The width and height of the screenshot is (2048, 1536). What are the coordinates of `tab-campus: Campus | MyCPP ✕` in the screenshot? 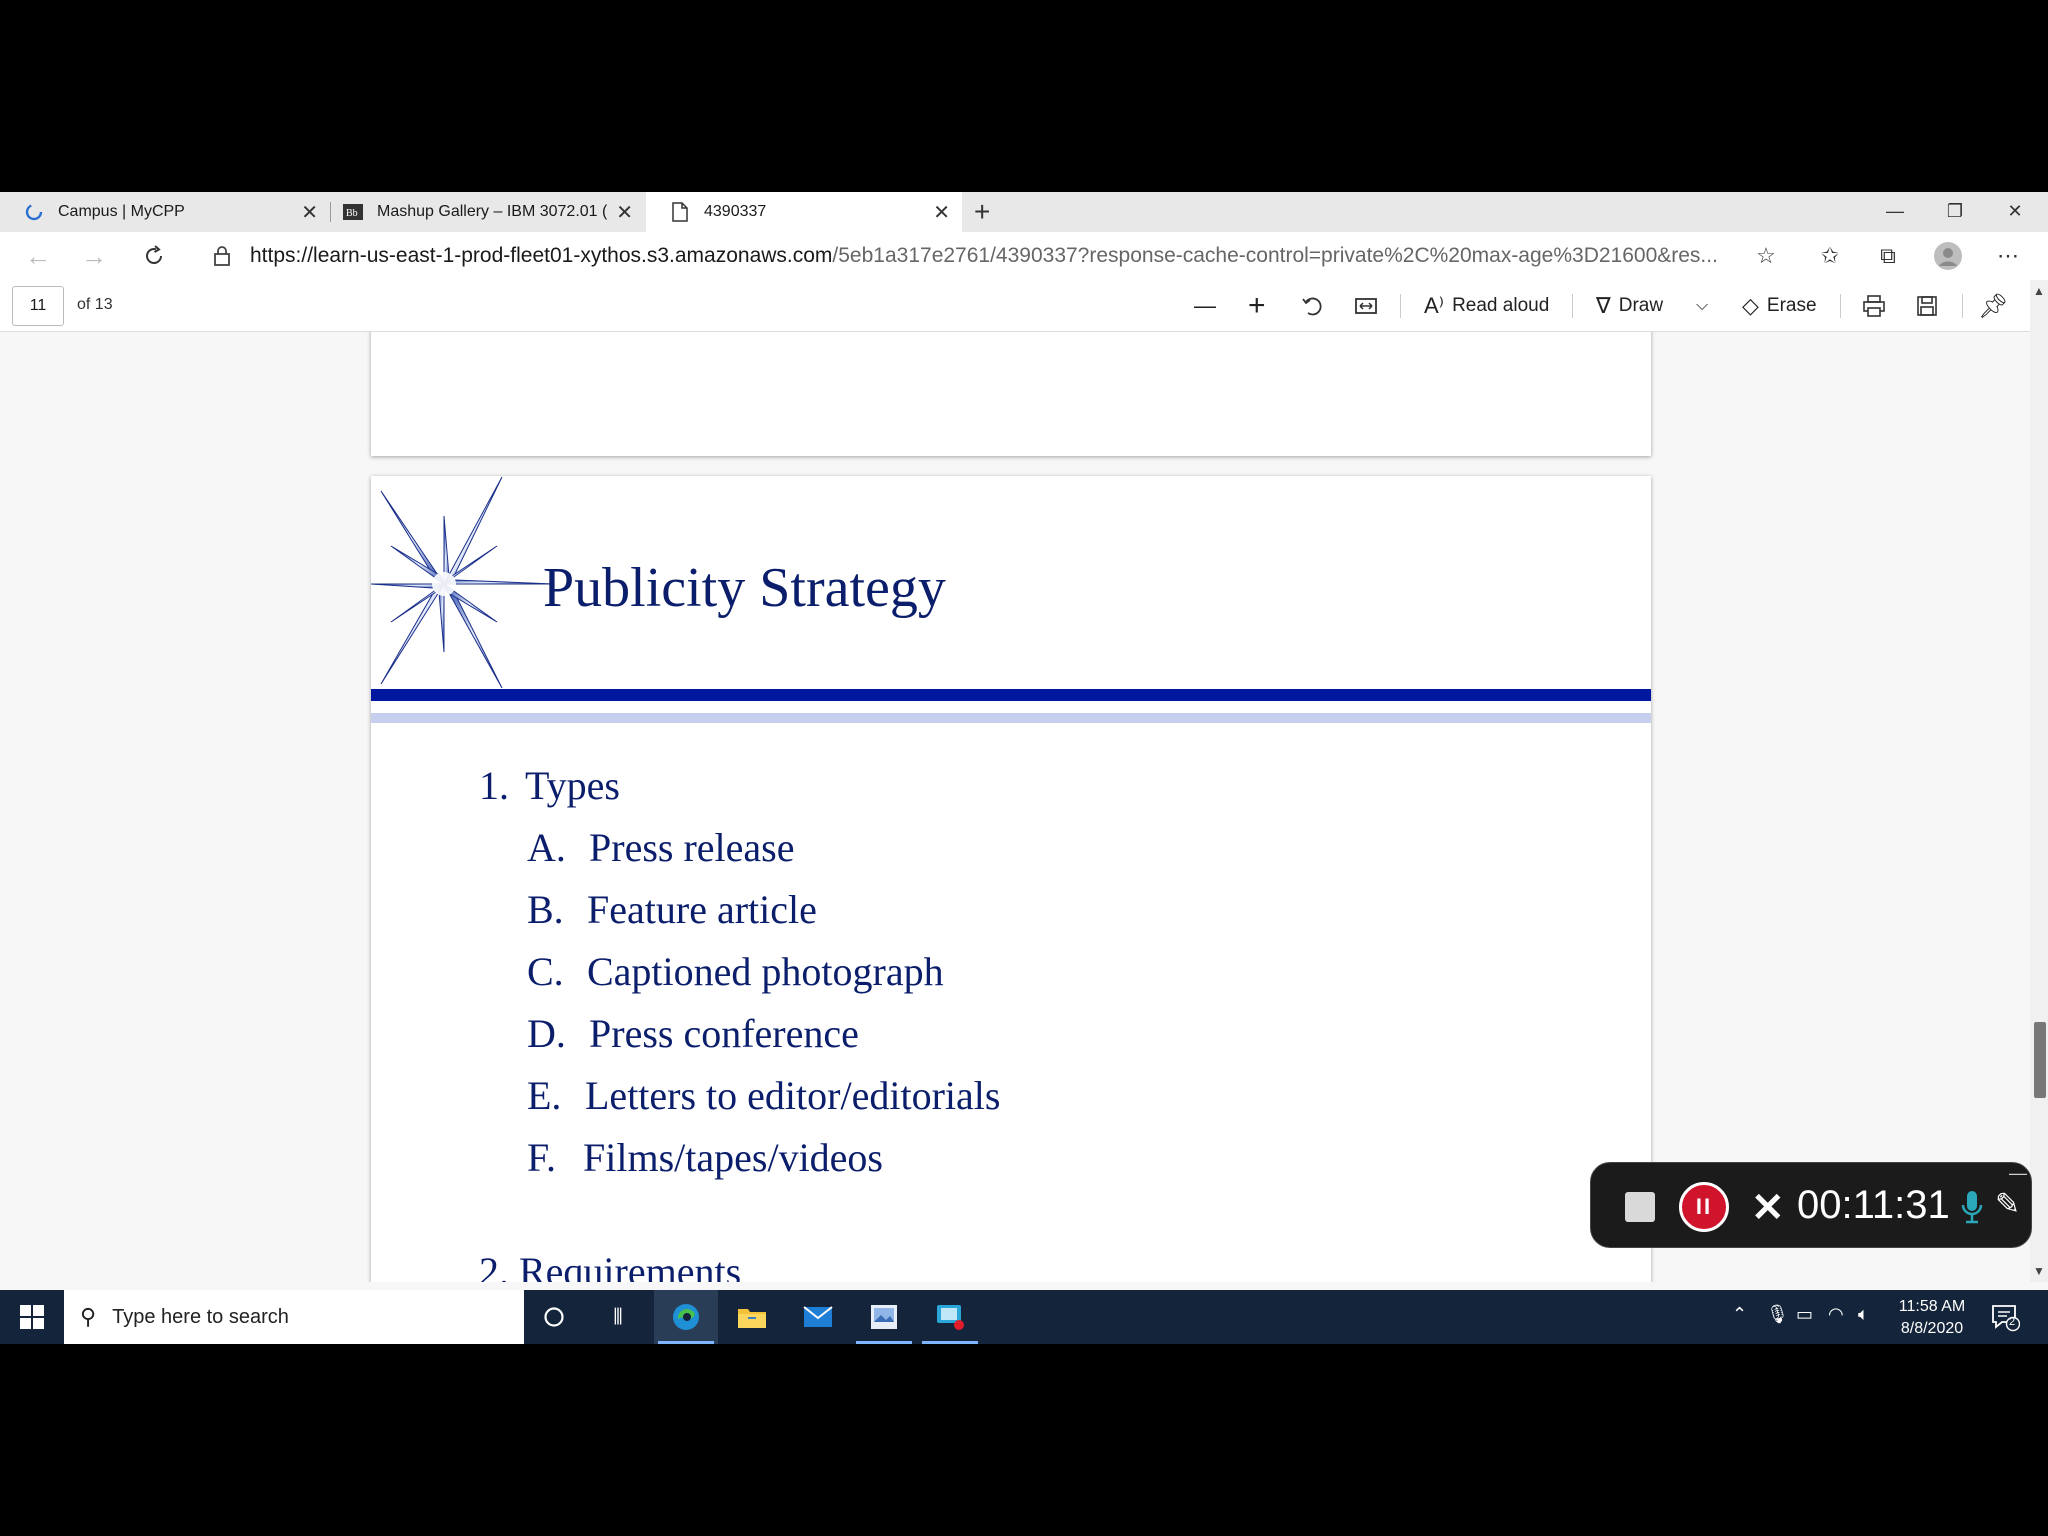 It's located at (165, 212).